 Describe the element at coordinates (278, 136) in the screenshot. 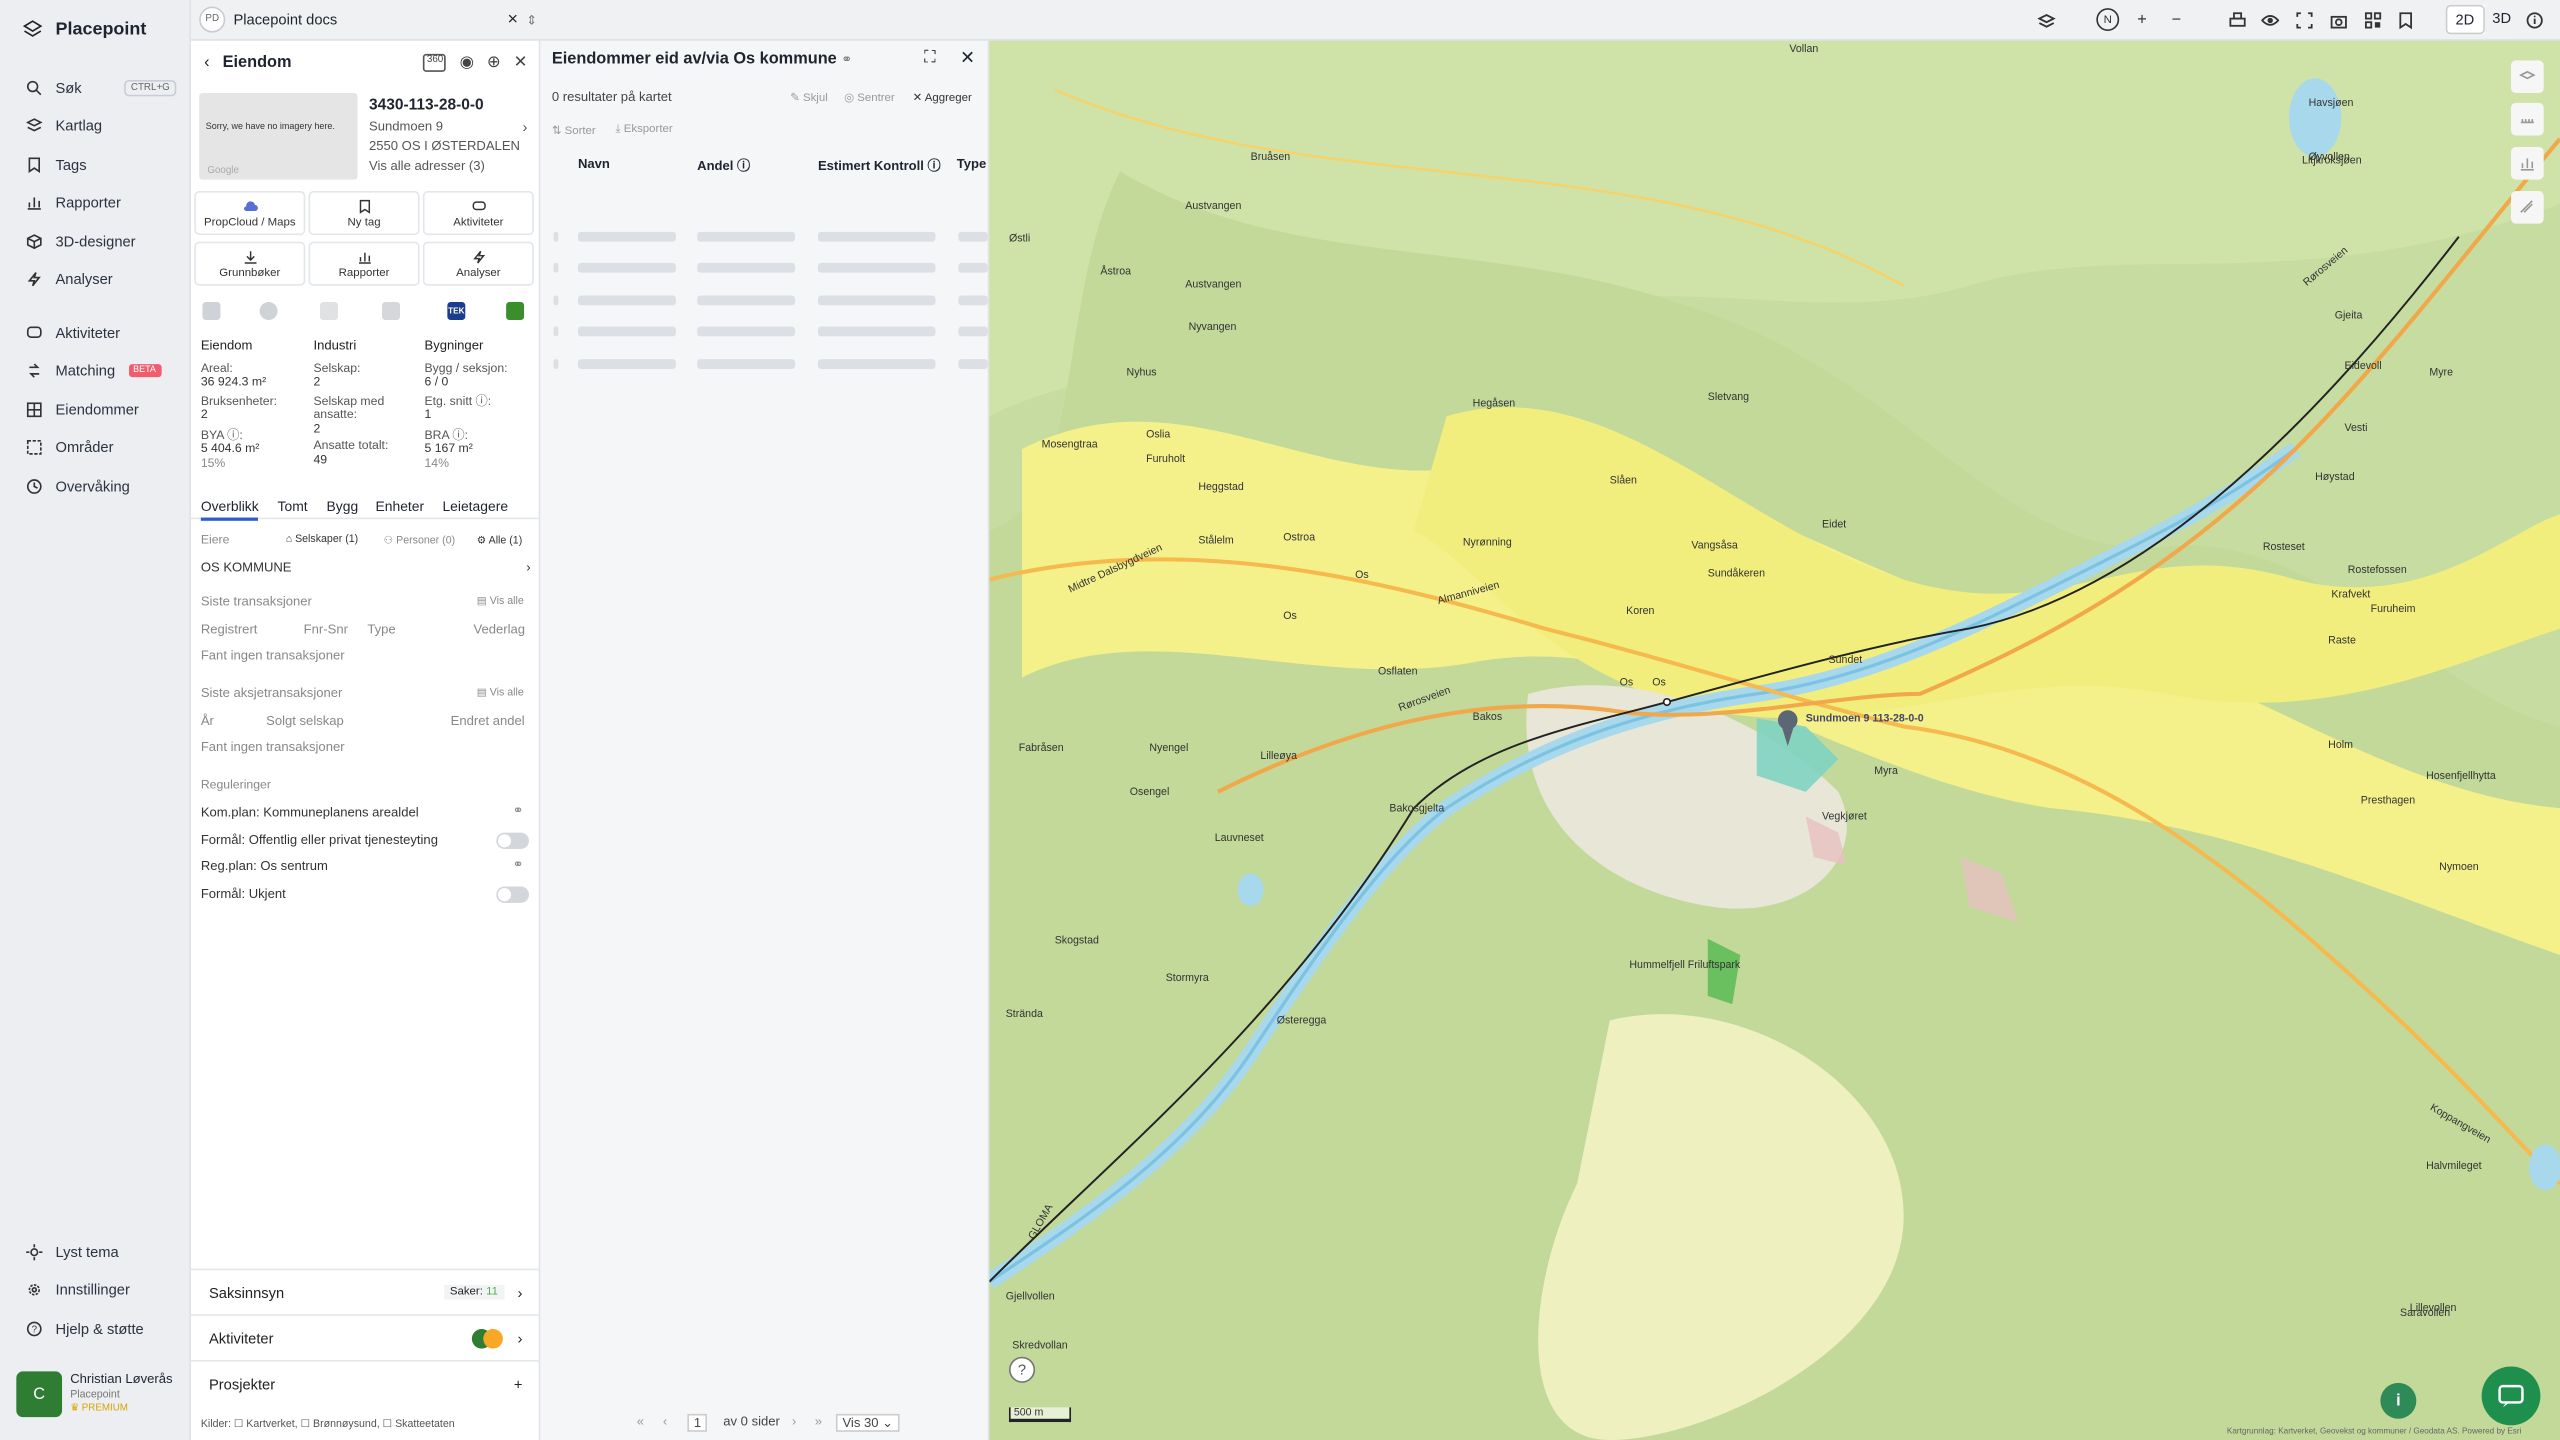

I see `street-image: Sorry, we have no imagery here. Google` at that location.